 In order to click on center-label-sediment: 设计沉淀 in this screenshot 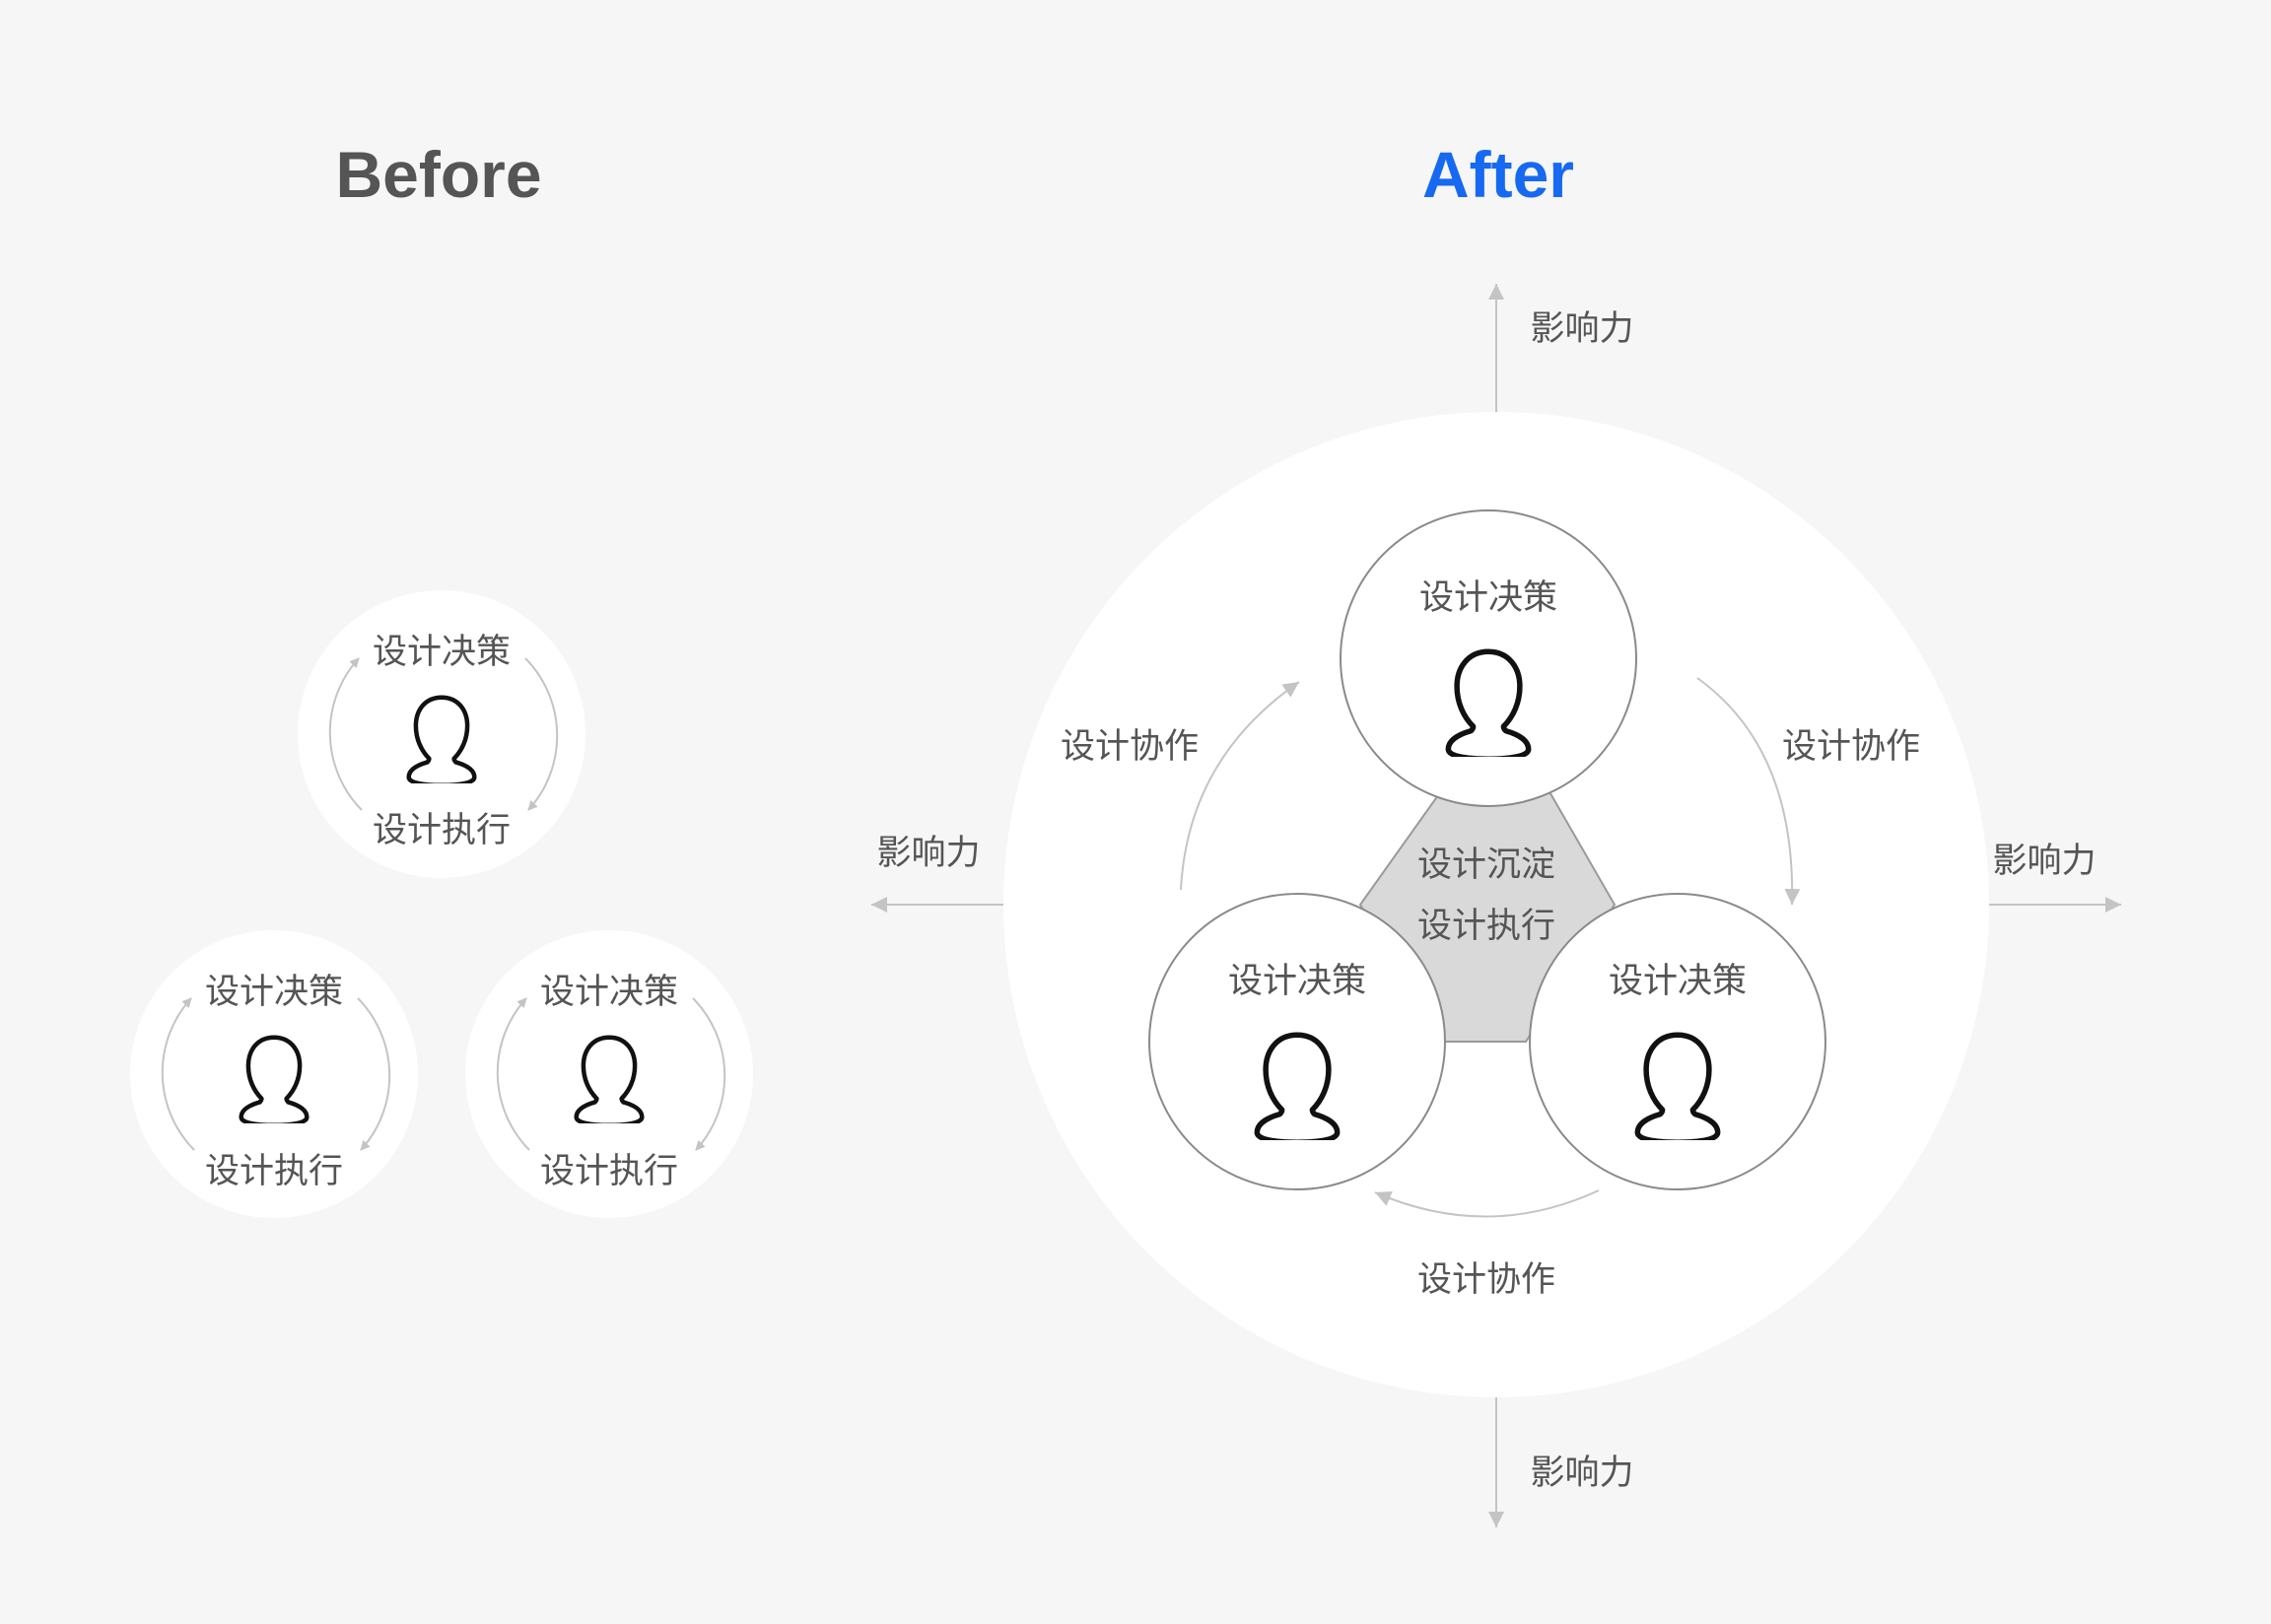, I will do `click(1486, 866)`.